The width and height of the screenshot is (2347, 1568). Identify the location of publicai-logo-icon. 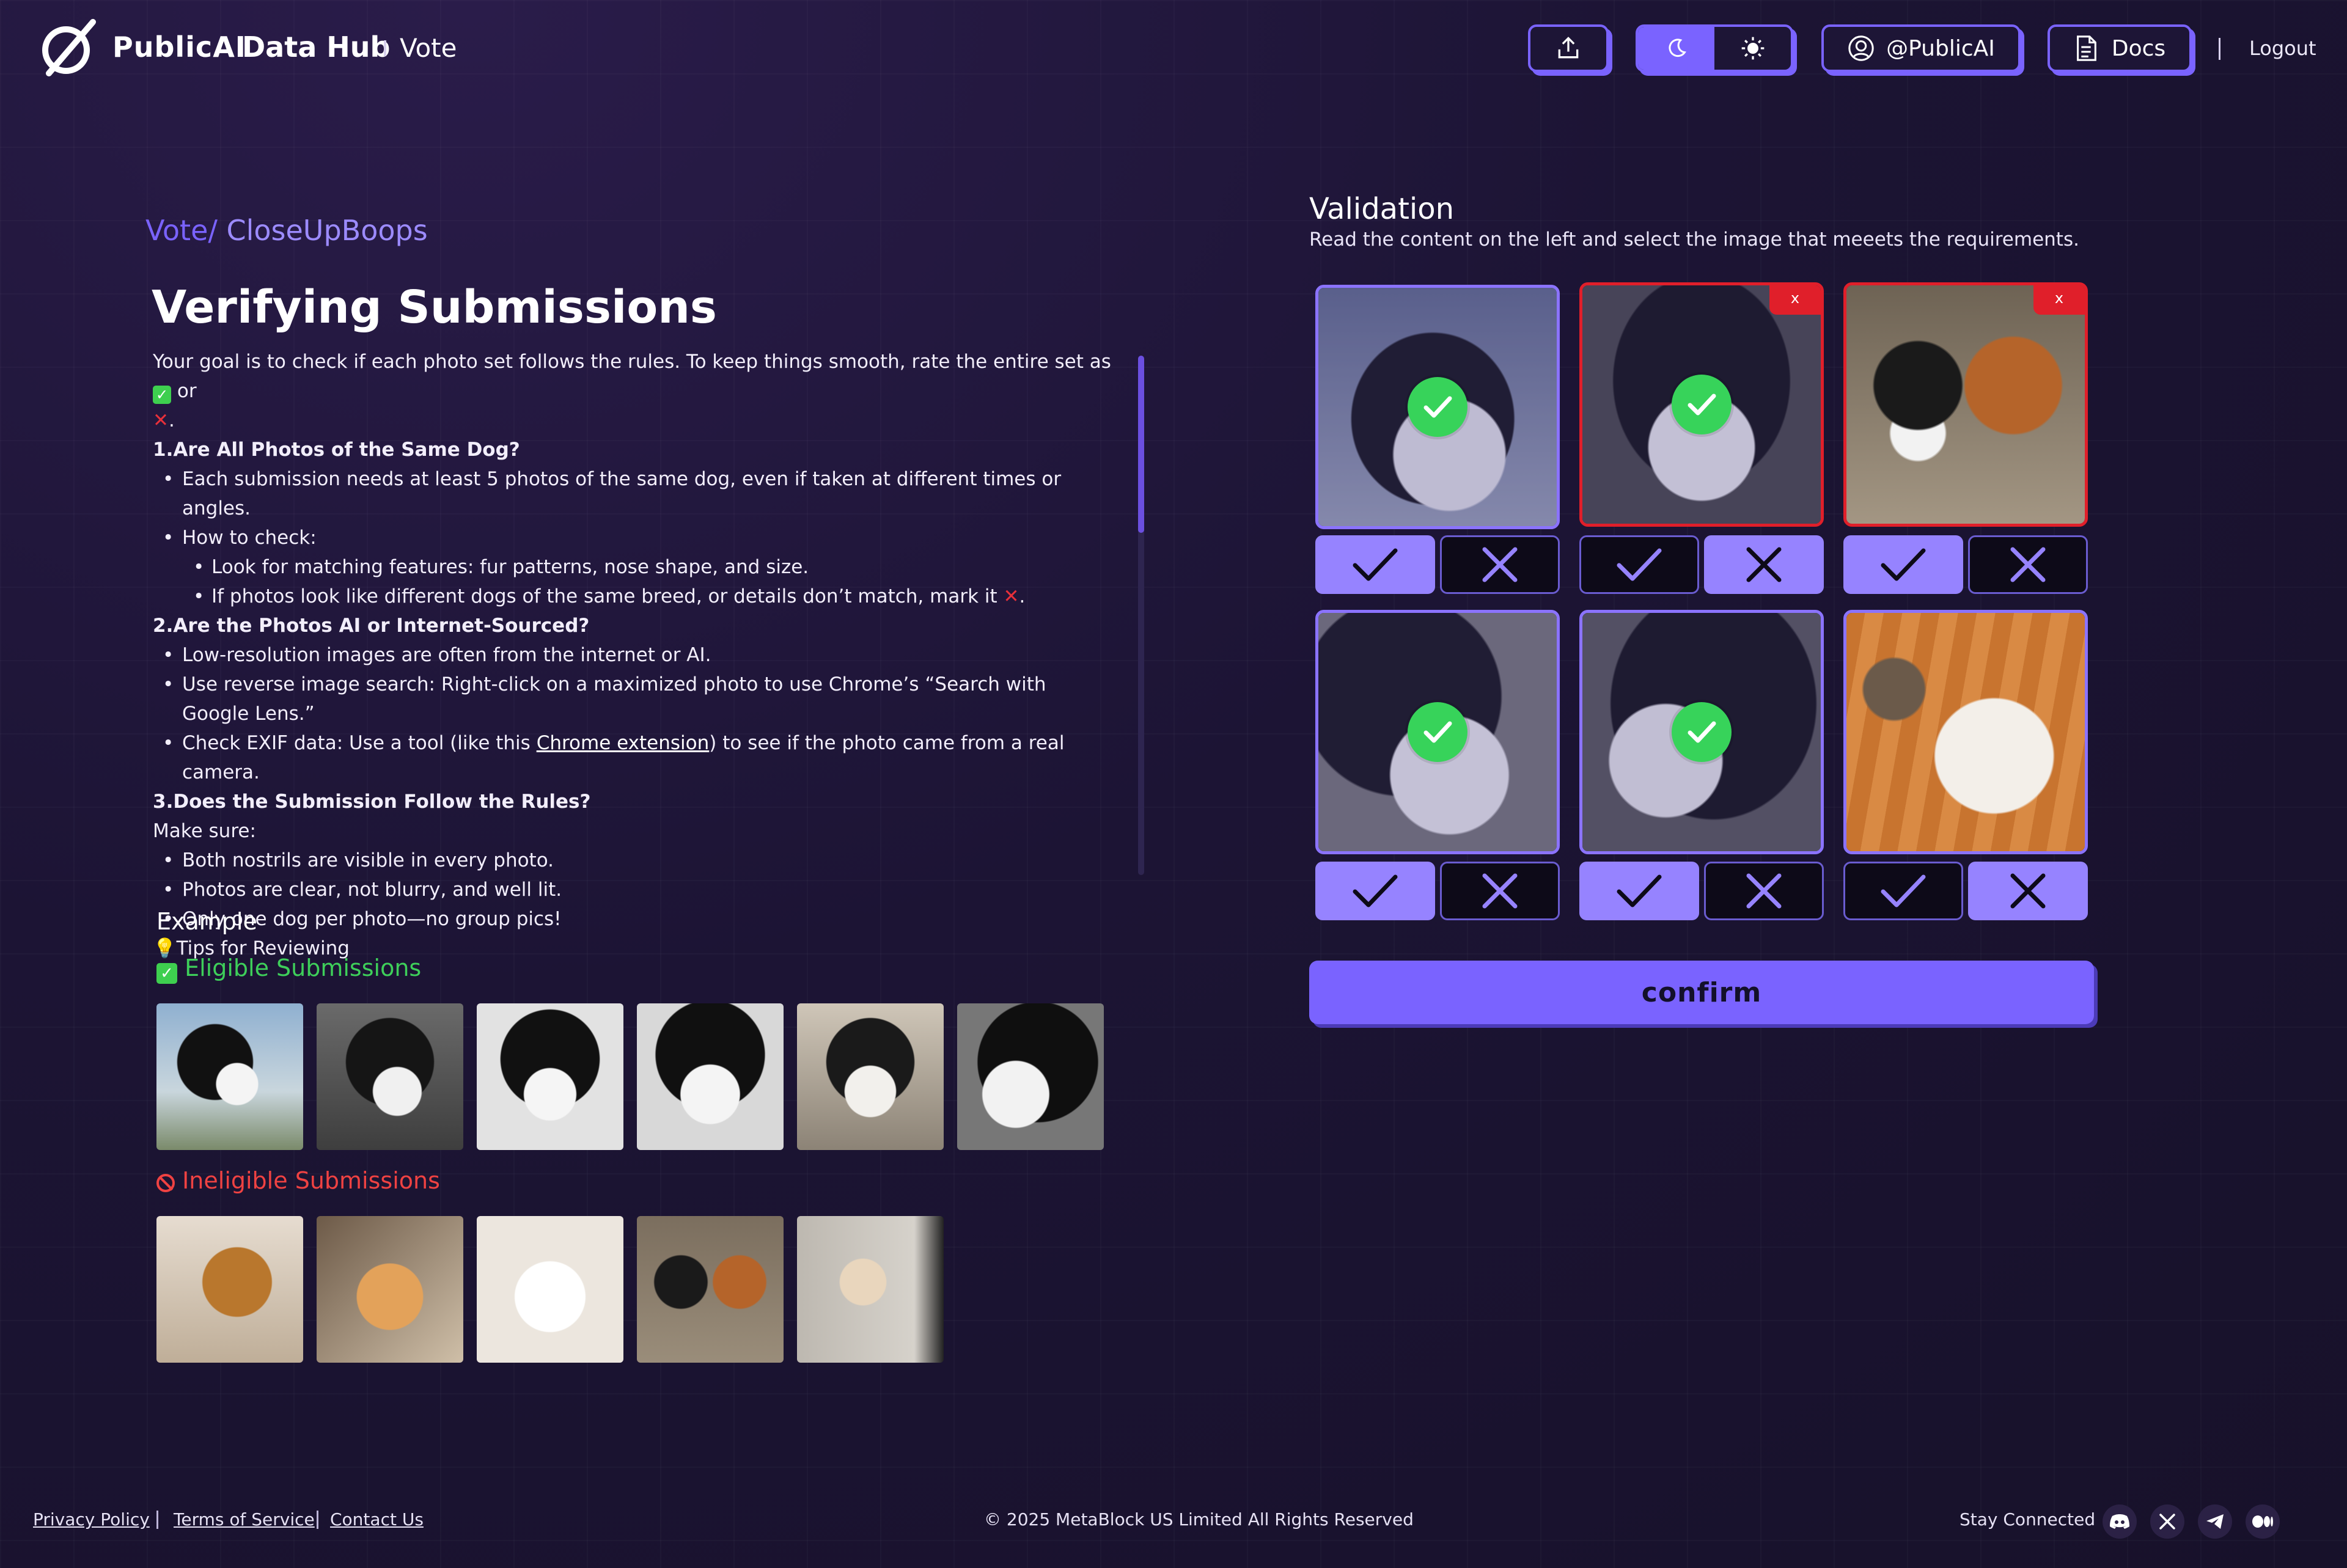
(68, 47).